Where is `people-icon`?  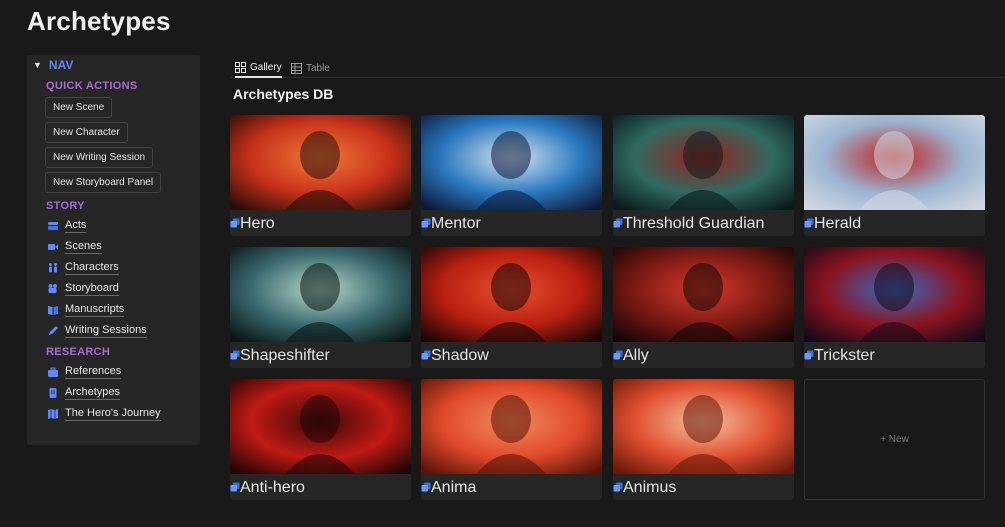 people-icon is located at coordinates (53, 268).